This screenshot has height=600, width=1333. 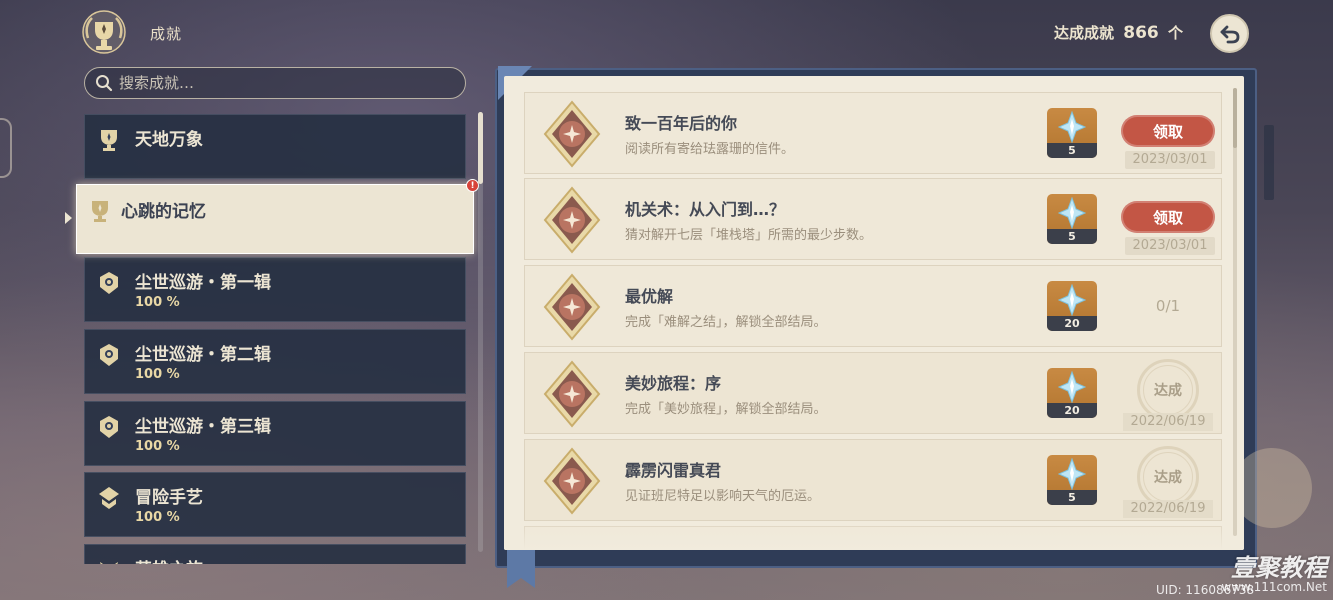 I want to click on achievement-title: 最优解, so click(x=649, y=296).